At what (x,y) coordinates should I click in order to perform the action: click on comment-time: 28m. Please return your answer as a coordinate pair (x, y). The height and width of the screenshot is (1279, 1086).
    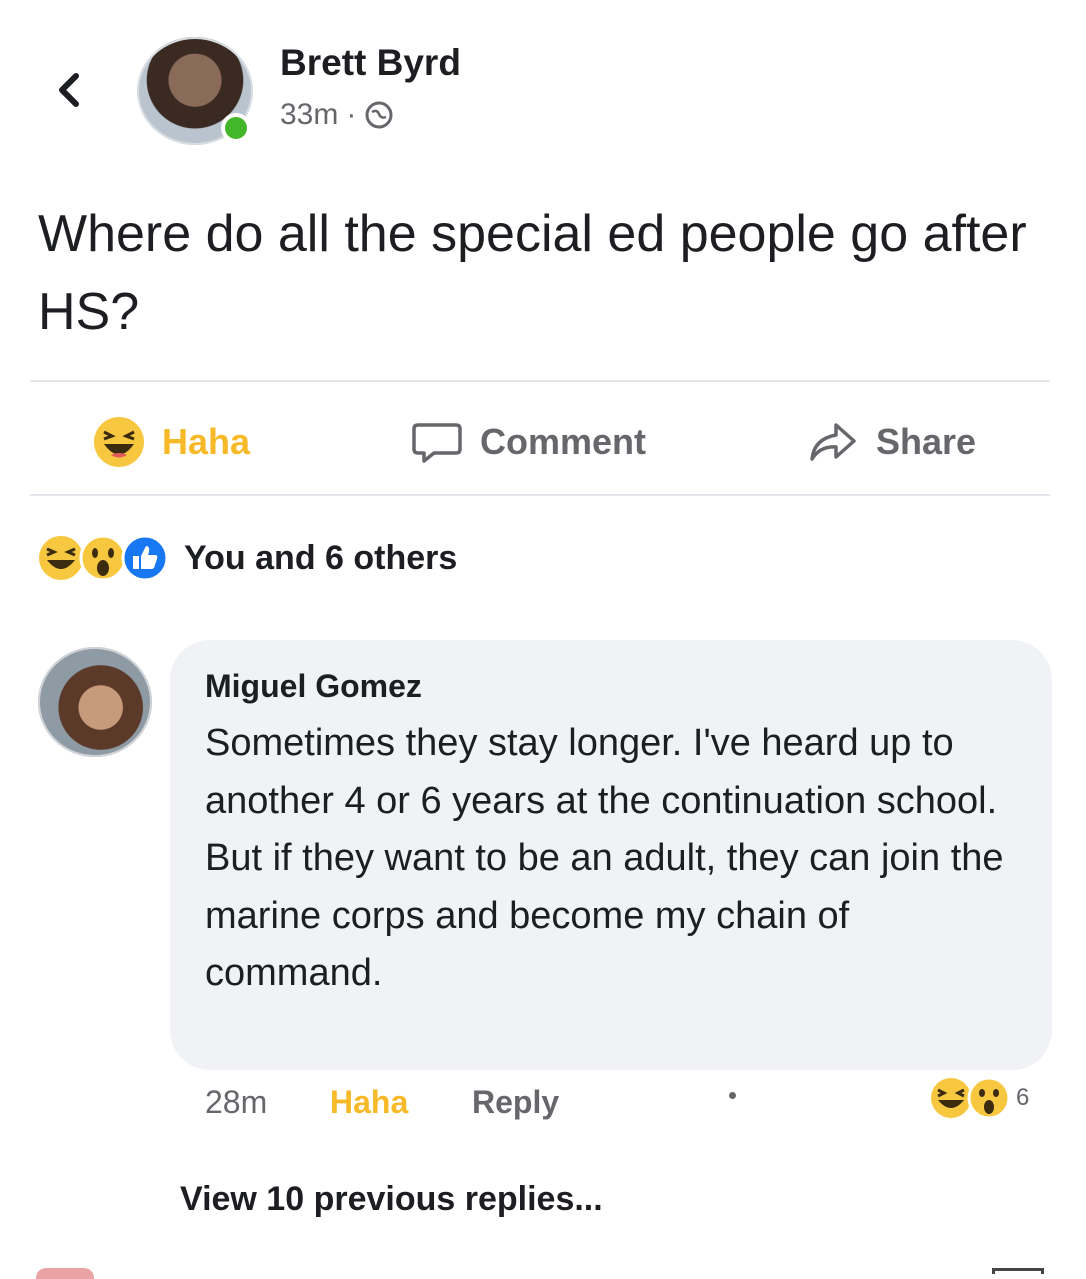
    Looking at the image, I should click on (236, 1102).